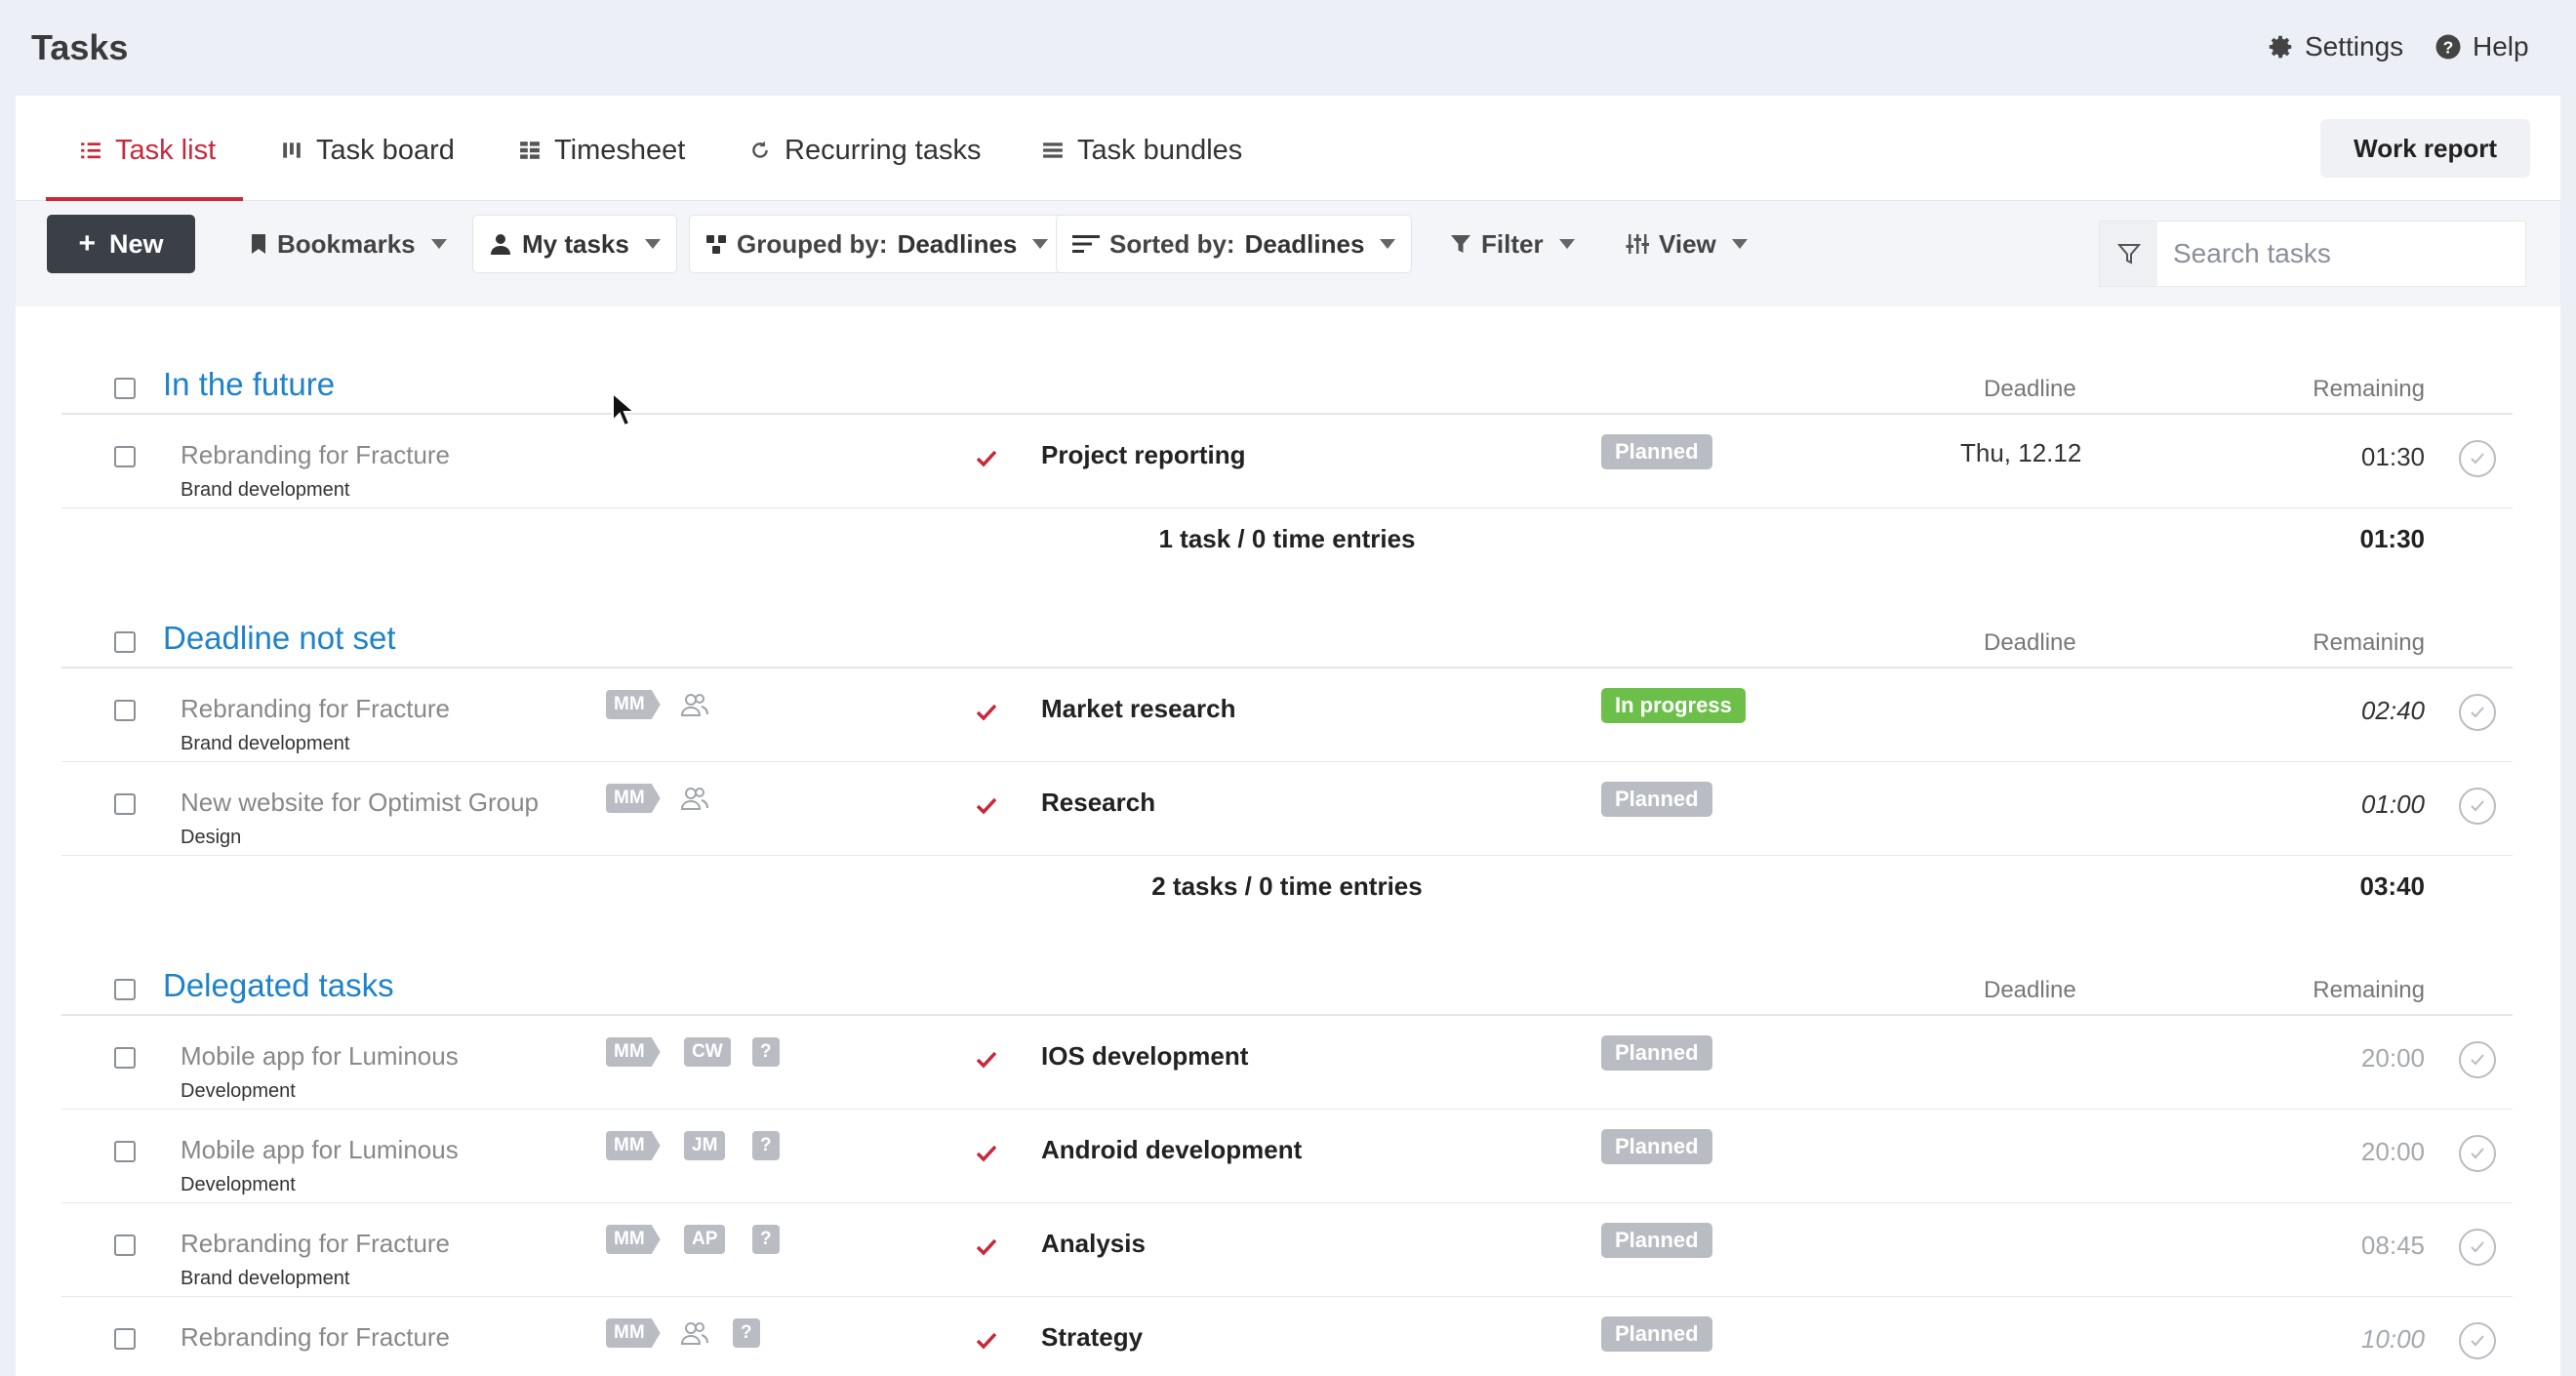 The width and height of the screenshot is (2576, 1376). I want to click on filter-icon, so click(2128, 254).